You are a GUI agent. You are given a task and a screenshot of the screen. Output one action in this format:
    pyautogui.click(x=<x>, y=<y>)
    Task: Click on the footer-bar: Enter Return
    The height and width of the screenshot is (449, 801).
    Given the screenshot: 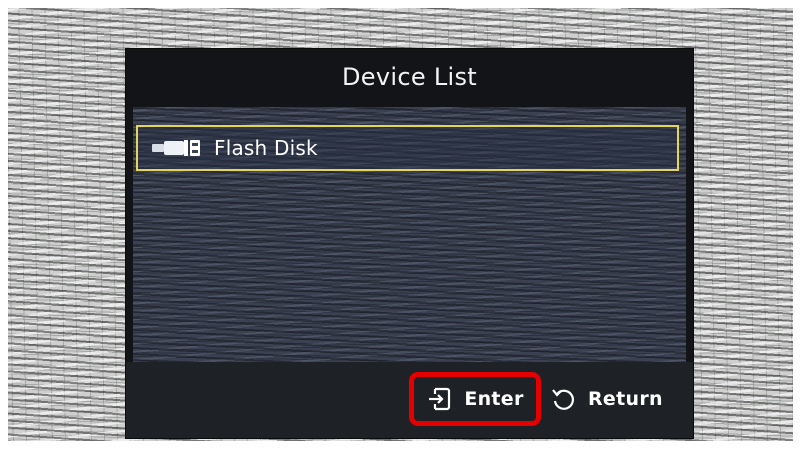 What is the action you would take?
    pyautogui.click(x=409, y=400)
    